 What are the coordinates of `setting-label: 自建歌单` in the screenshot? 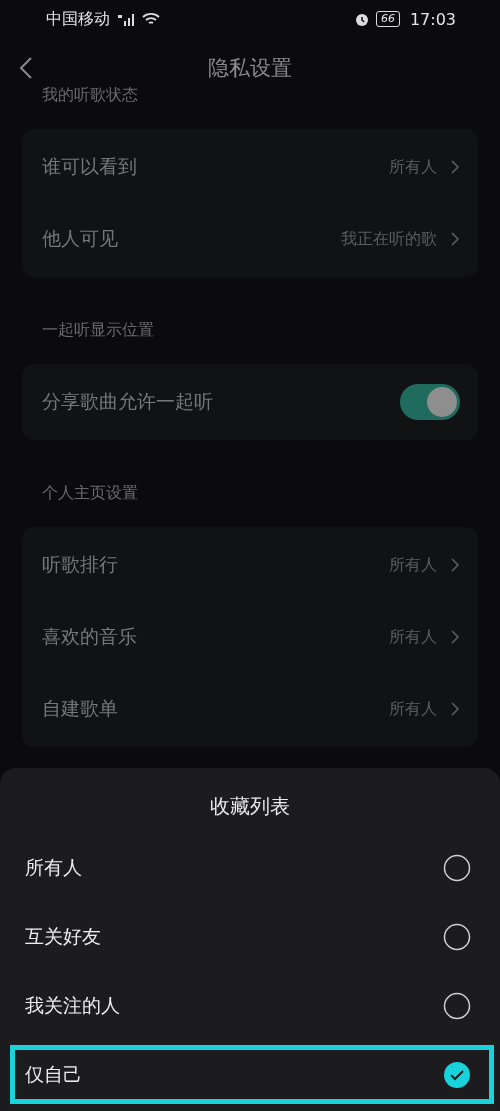 It's located at (80, 708).